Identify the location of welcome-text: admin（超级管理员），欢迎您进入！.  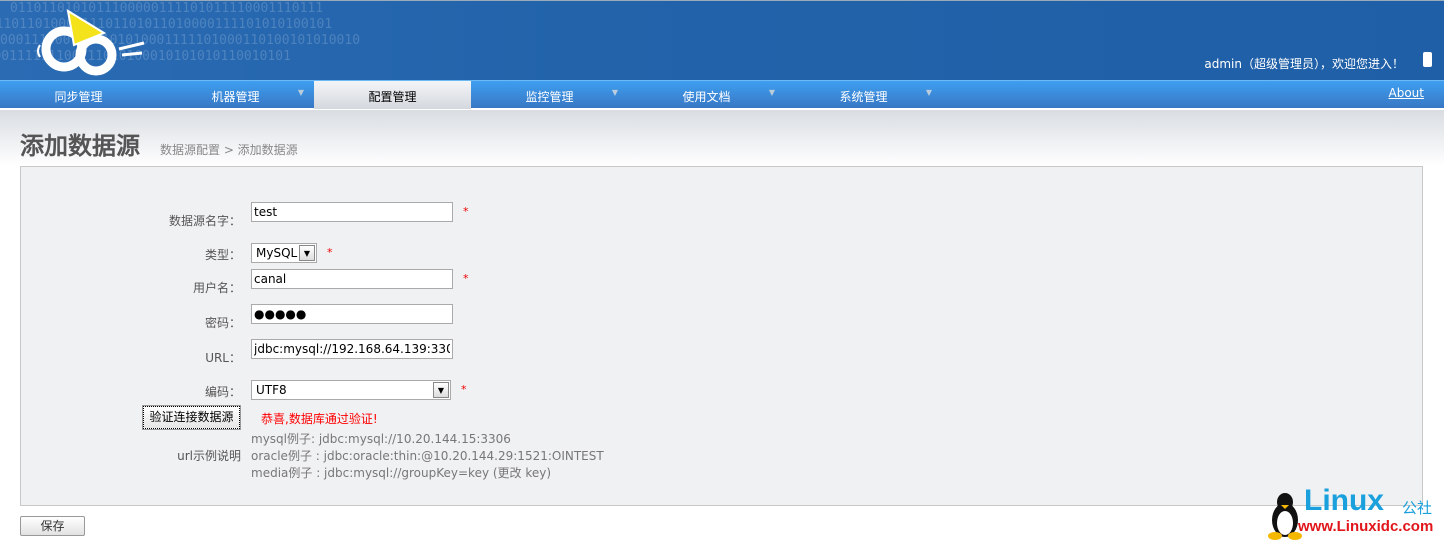
(1304, 64).